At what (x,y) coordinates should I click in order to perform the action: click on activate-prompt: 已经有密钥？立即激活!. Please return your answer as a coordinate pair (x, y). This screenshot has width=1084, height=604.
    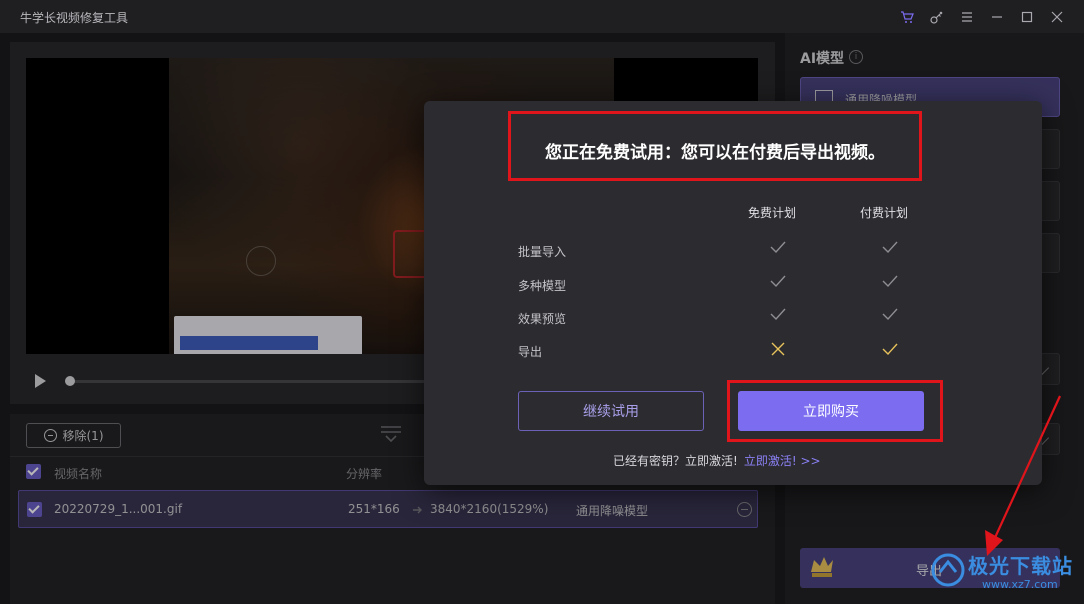
    Looking at the image, I should click on (675, 461).